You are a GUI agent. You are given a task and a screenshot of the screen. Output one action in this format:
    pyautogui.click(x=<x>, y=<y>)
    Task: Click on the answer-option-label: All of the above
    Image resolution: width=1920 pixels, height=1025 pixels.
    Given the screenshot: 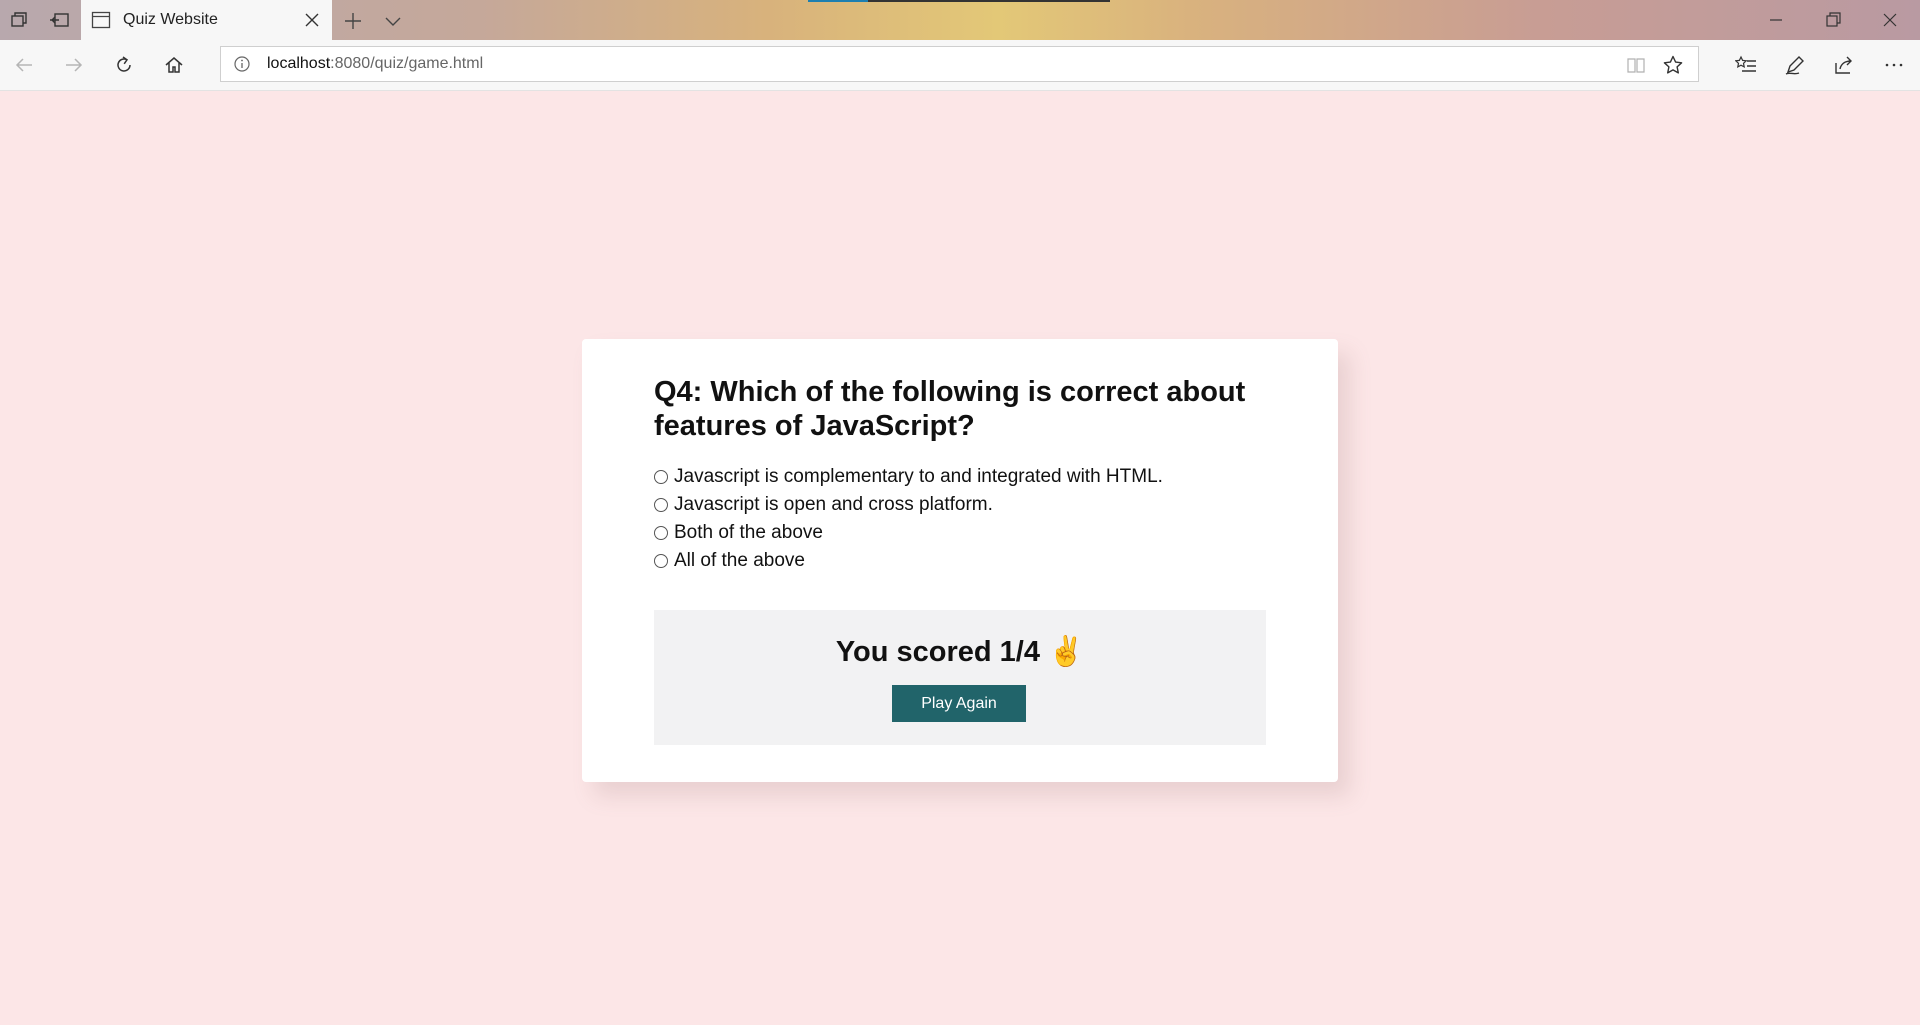 What is the action you would take?
    pyautogui.click(x=739, y=560)
    